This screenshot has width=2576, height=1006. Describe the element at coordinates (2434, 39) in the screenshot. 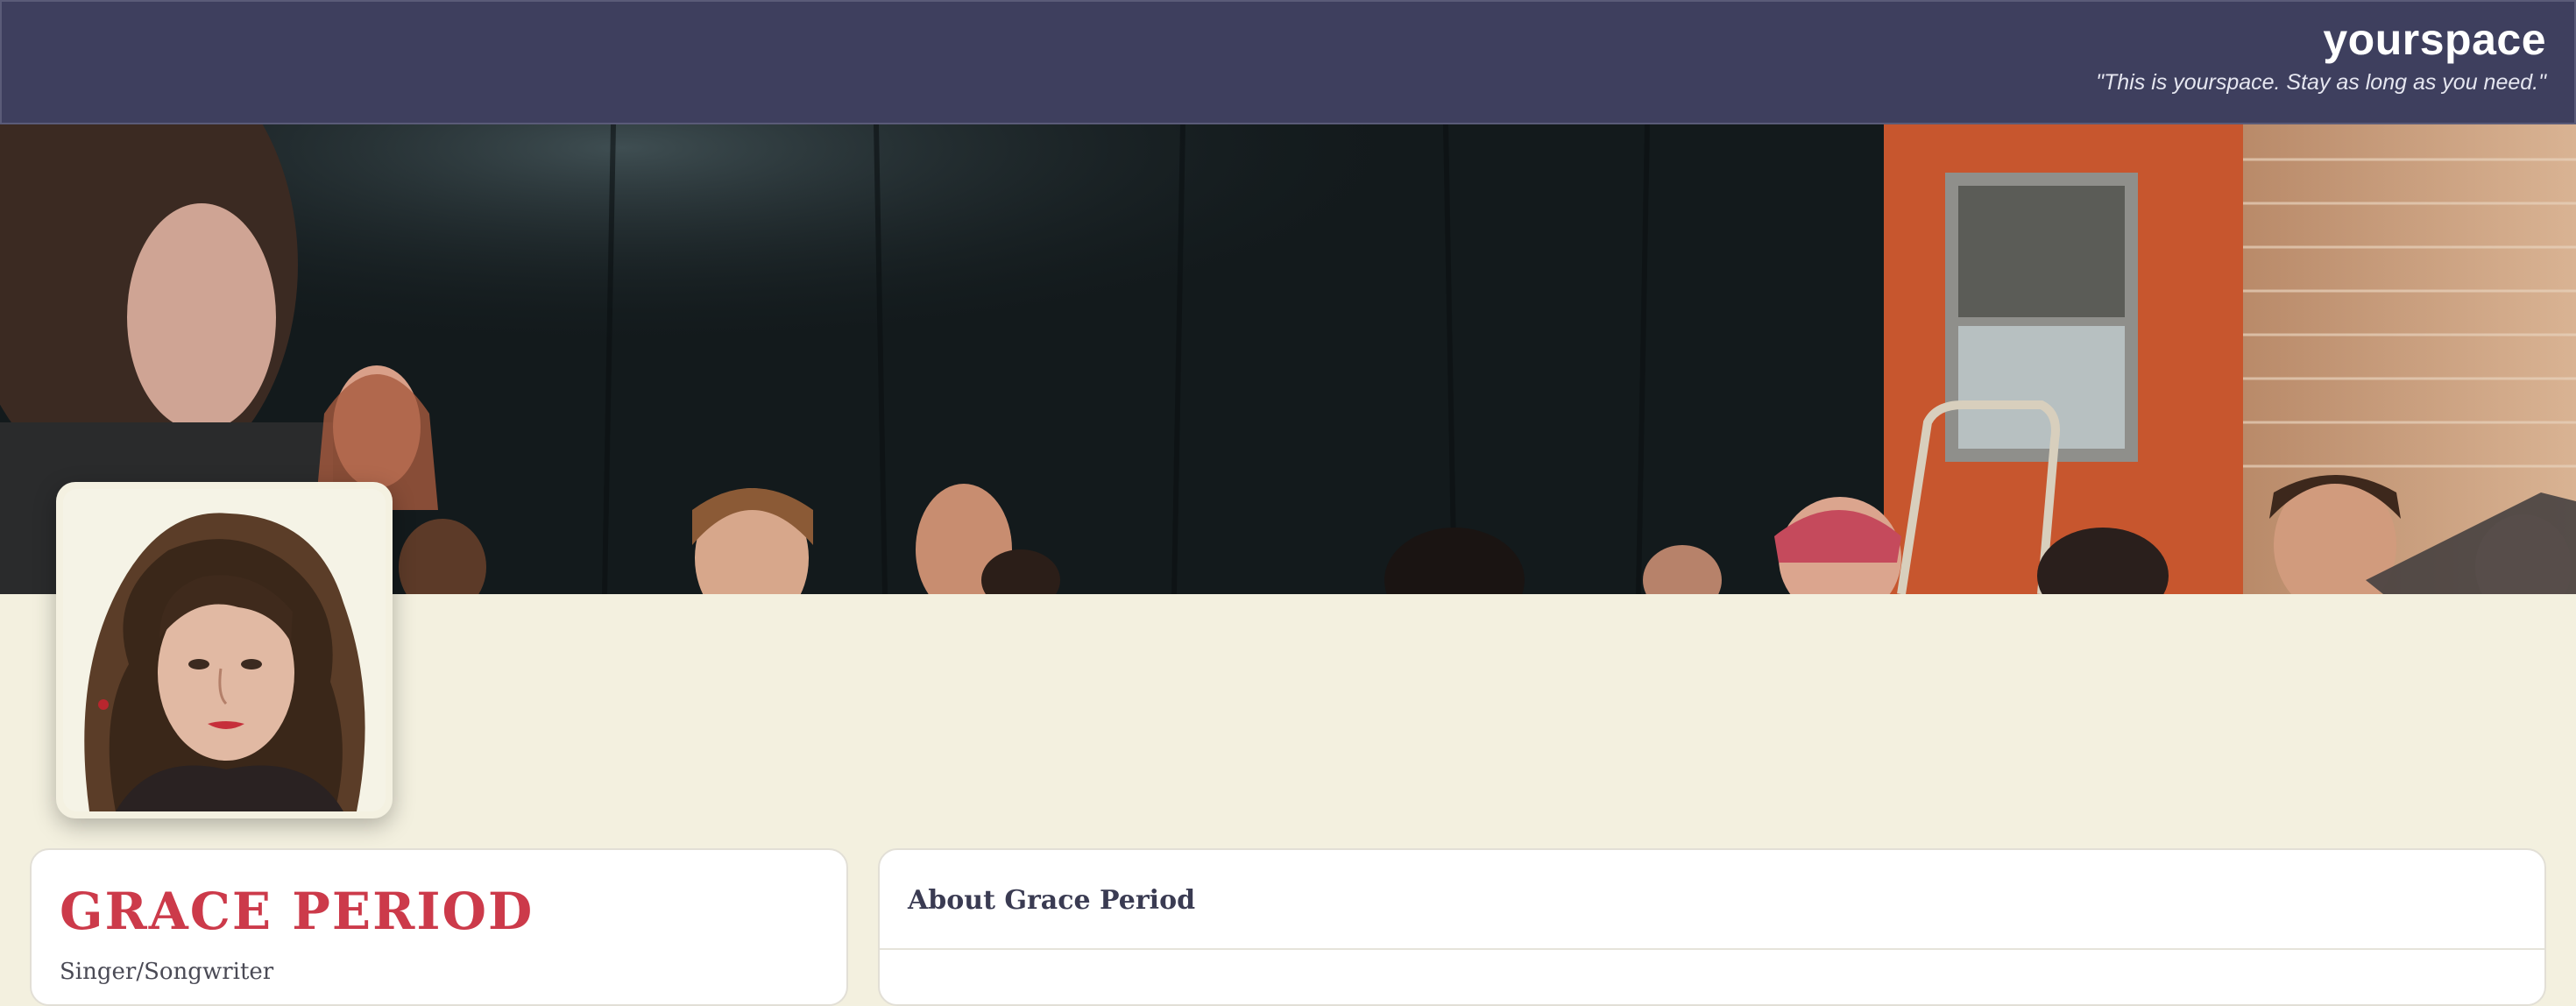

I see `site-logo: yourspace` at that location.